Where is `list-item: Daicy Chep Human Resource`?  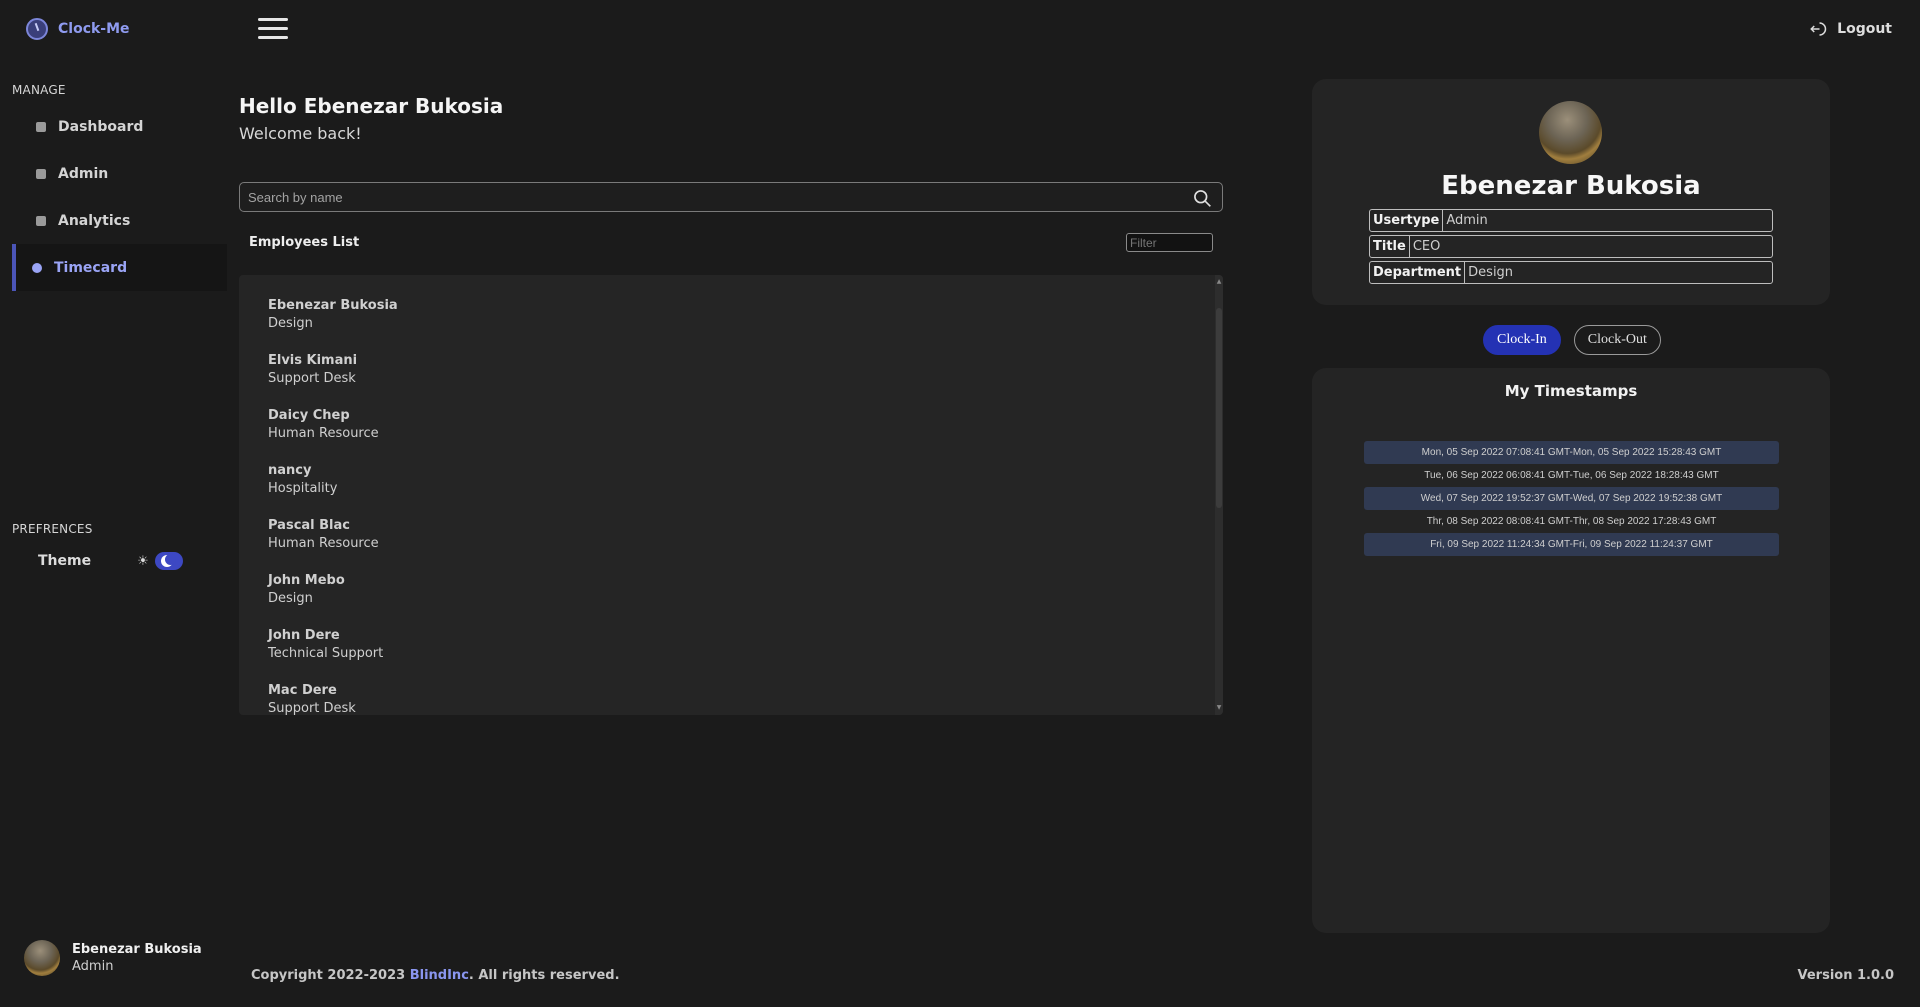
list-item: Daicy Chep Human Resource is located at coordinates (323, 424).